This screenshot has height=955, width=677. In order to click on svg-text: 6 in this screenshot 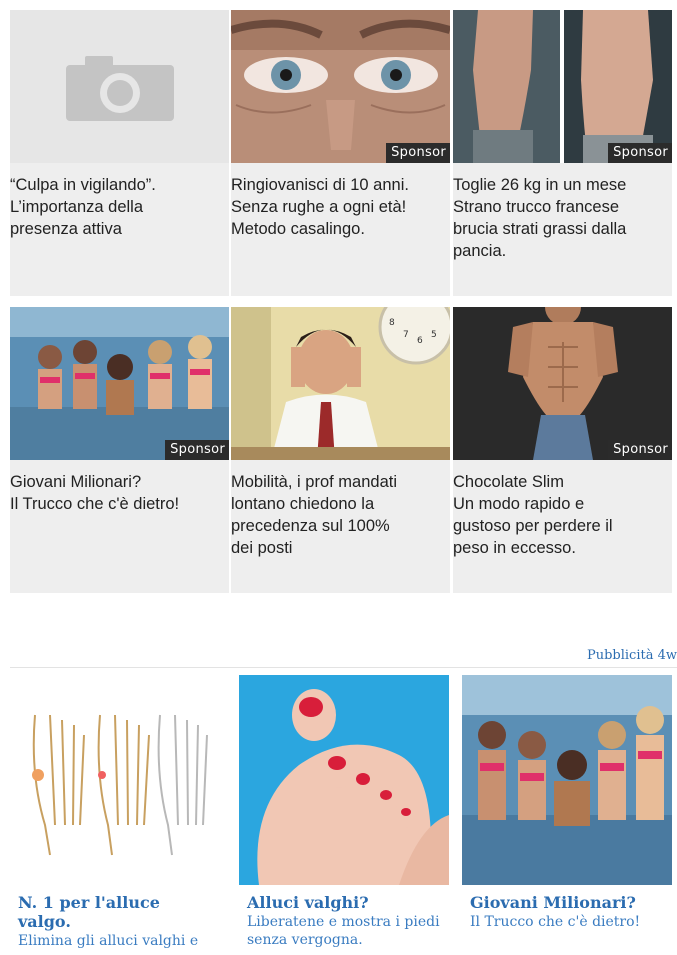, I will do `click(420, 341)`.